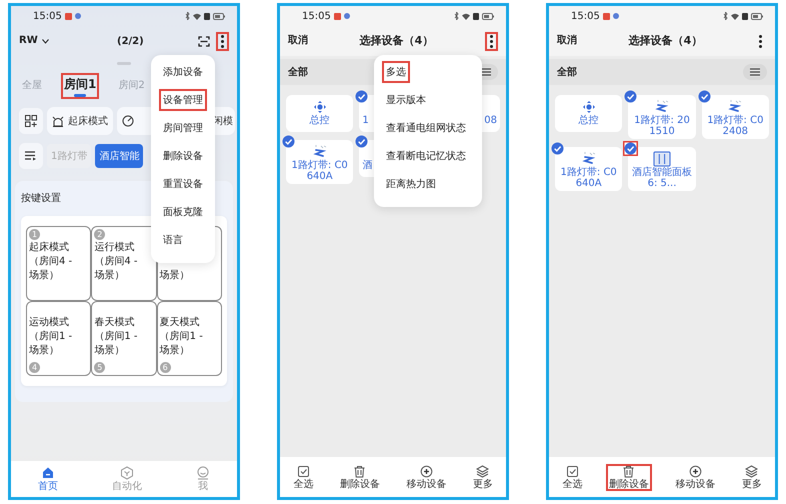 This screenshot has width=786, height=504. Describe the element at coordinates (100, 234) in the screenshot. I see `key-number: 2` at that location.